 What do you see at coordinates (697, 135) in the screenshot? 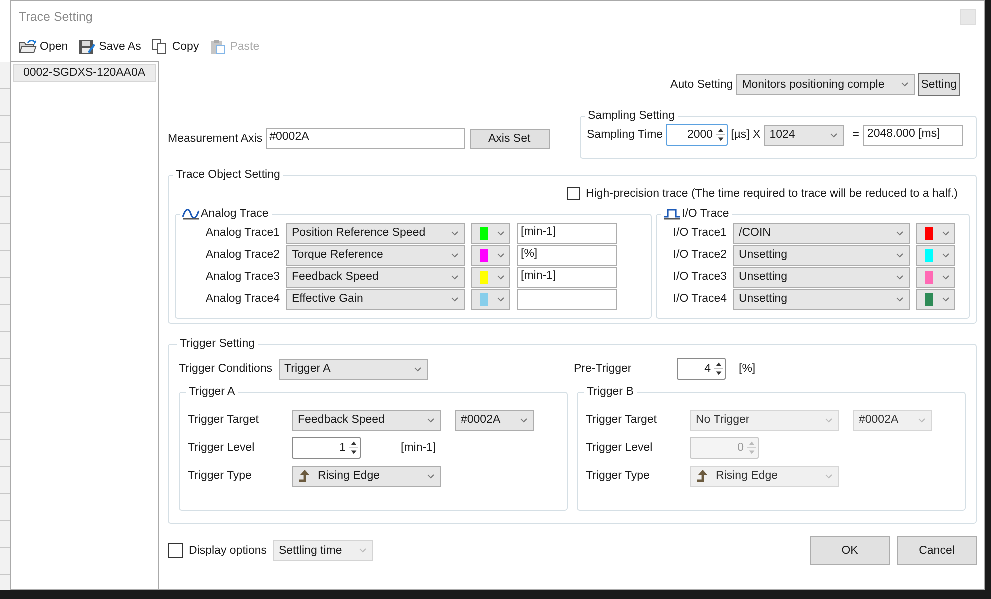
I see `sampling-time-spin-field: 2000` at bounding box center [697, 135].